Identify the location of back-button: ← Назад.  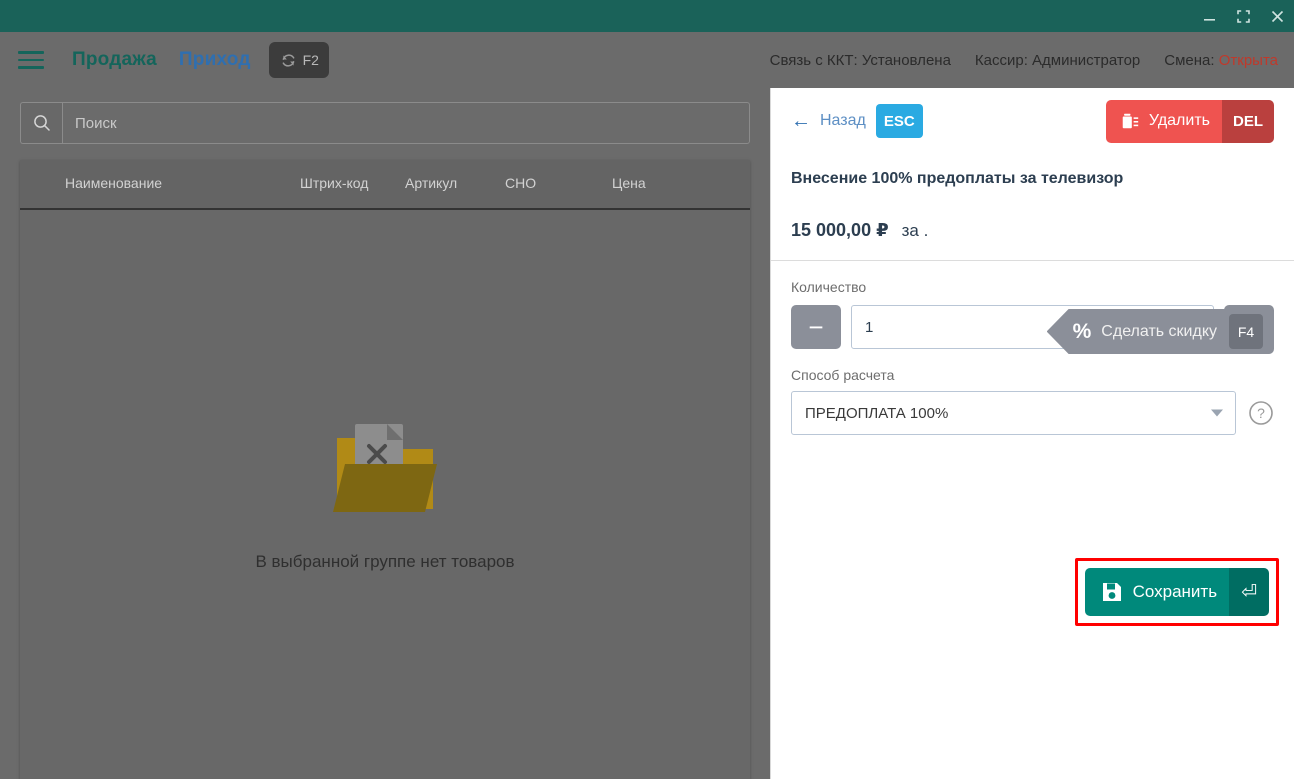
(828, 121).